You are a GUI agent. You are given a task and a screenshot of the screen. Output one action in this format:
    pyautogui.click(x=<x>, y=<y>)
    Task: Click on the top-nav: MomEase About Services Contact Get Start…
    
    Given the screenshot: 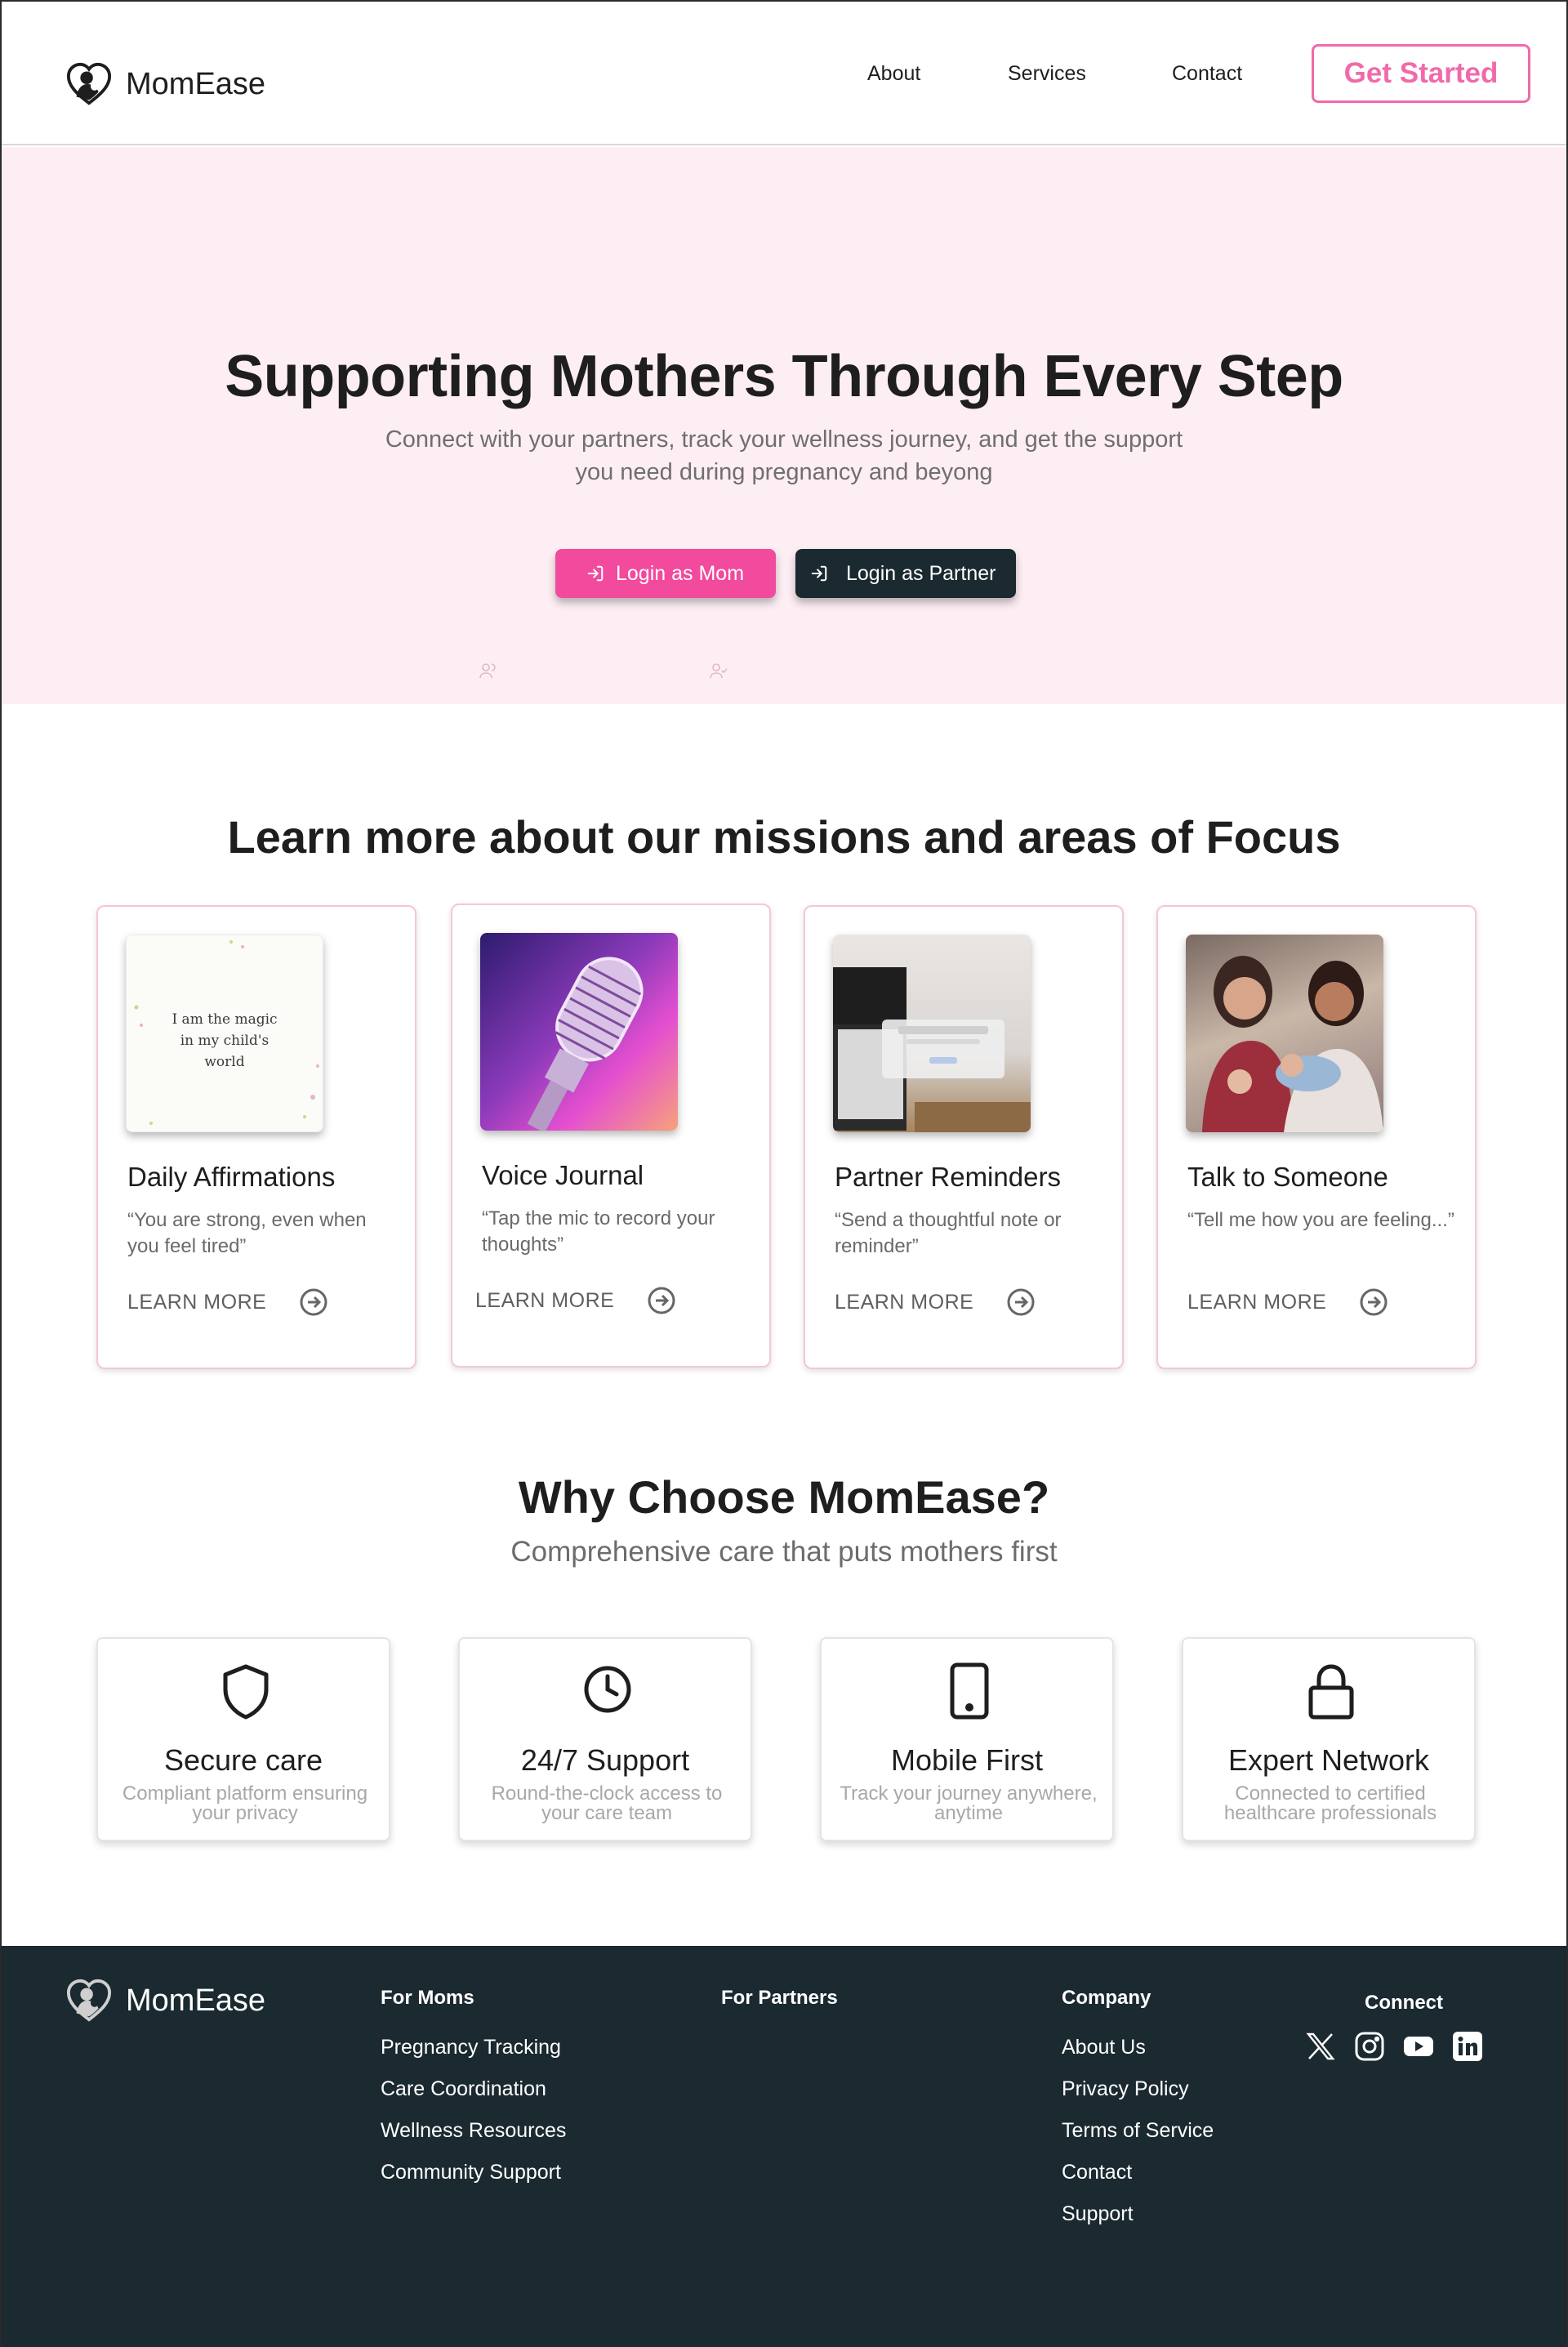 What is the action you would take?
    pyautogui.click(x=784, y=73)
    